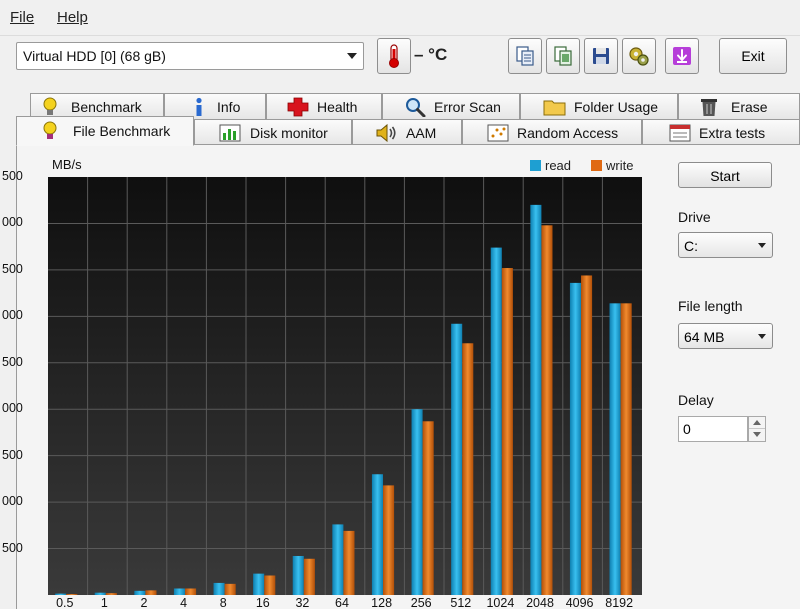  Describe the element at coordinates (713, 429) in the screenshot. I see `delay-input: 0` at that location.